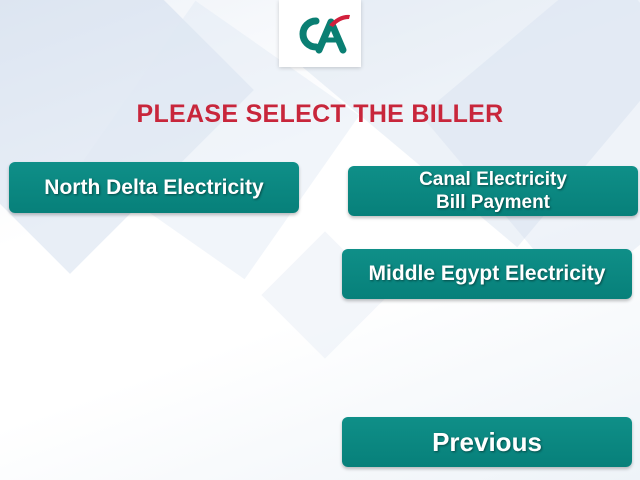 This screenshot has width=640, height=480. I want to click on middle-egypt-electricity-button: Middle Egypt Electricity, so click(487, 274).